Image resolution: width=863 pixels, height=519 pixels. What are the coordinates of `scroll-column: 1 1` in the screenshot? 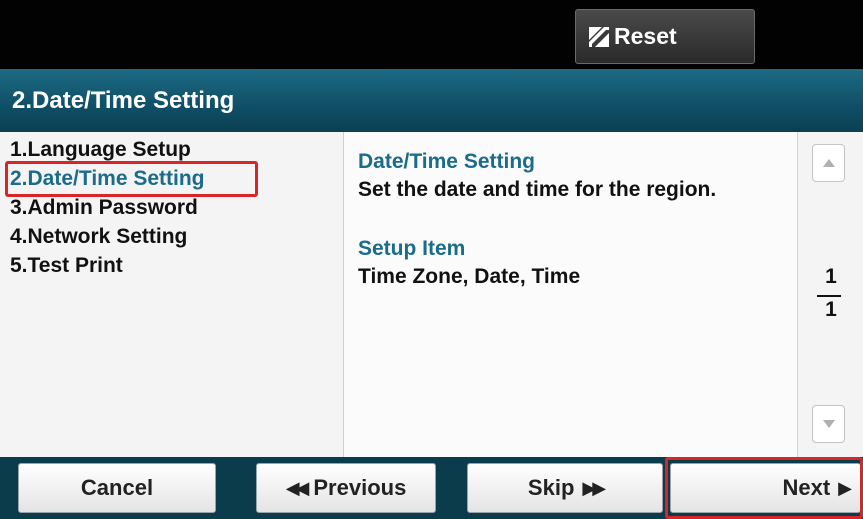 It's located at (830, 294).